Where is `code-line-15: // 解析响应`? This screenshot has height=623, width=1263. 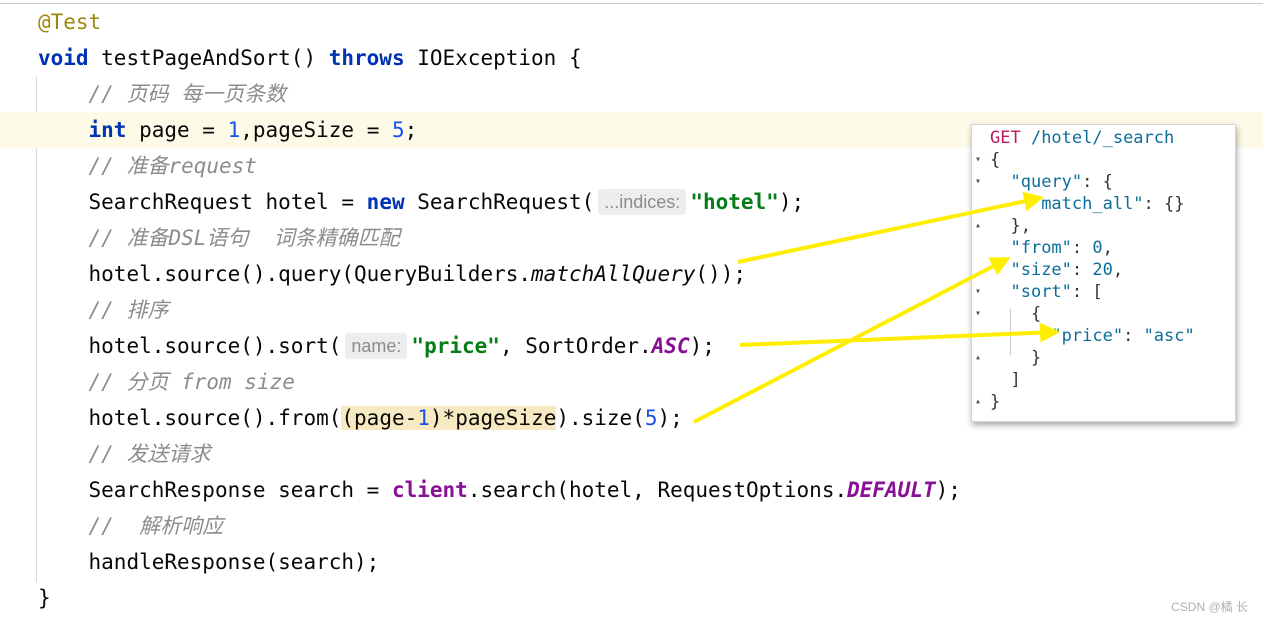 code-line-15: // 解析响应 is located at coordinates (631, 526).